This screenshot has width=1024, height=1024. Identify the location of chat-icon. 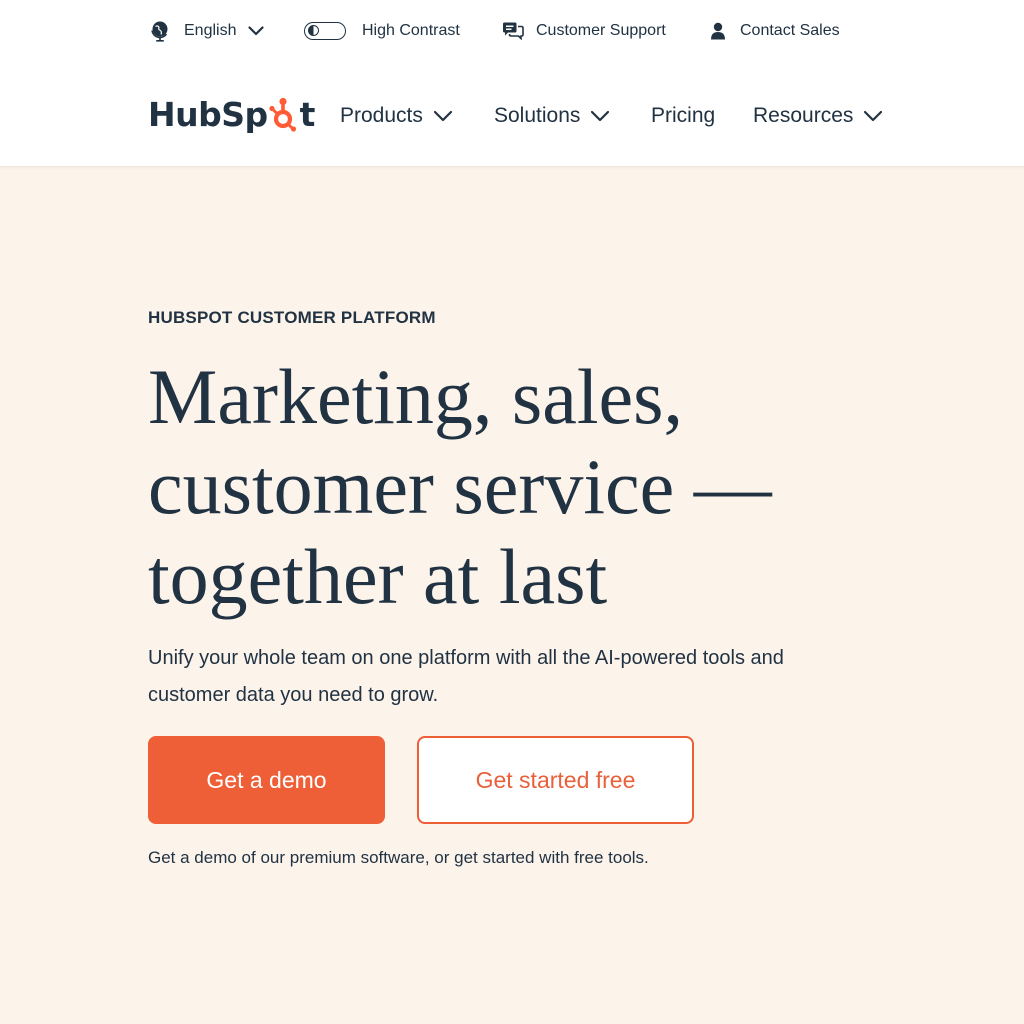
(513, 31).